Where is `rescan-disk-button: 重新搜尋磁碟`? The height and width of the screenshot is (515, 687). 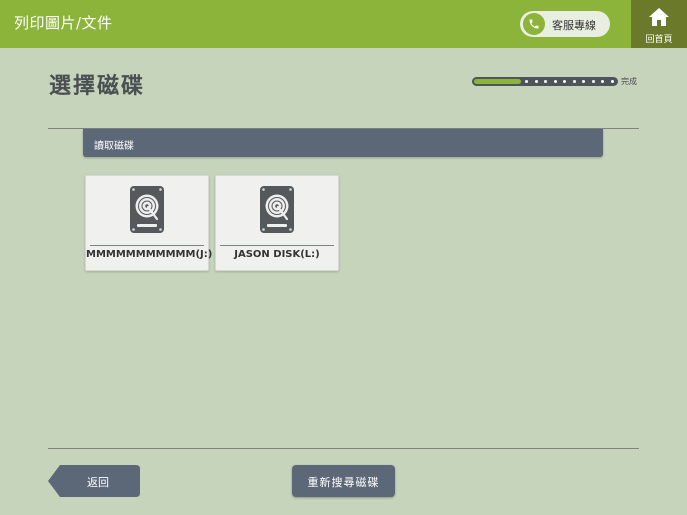 rescan-disk-button: 重新搜尋磁碟 is located at coordinates (343, 481).